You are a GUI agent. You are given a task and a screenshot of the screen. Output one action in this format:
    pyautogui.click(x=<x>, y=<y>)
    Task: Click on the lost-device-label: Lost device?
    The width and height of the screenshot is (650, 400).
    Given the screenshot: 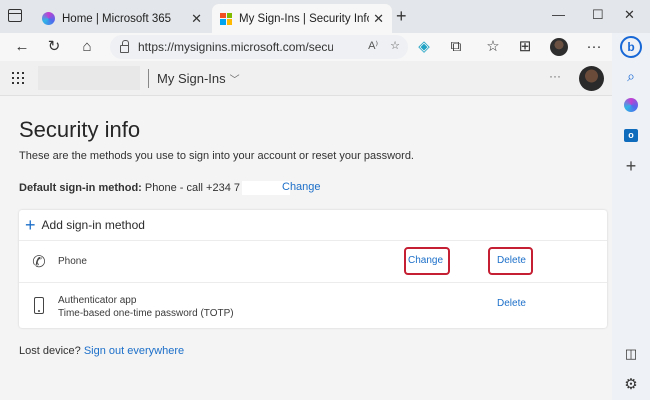 What is the action you would take?
    pyautogui.click(x=50, y=351)
    